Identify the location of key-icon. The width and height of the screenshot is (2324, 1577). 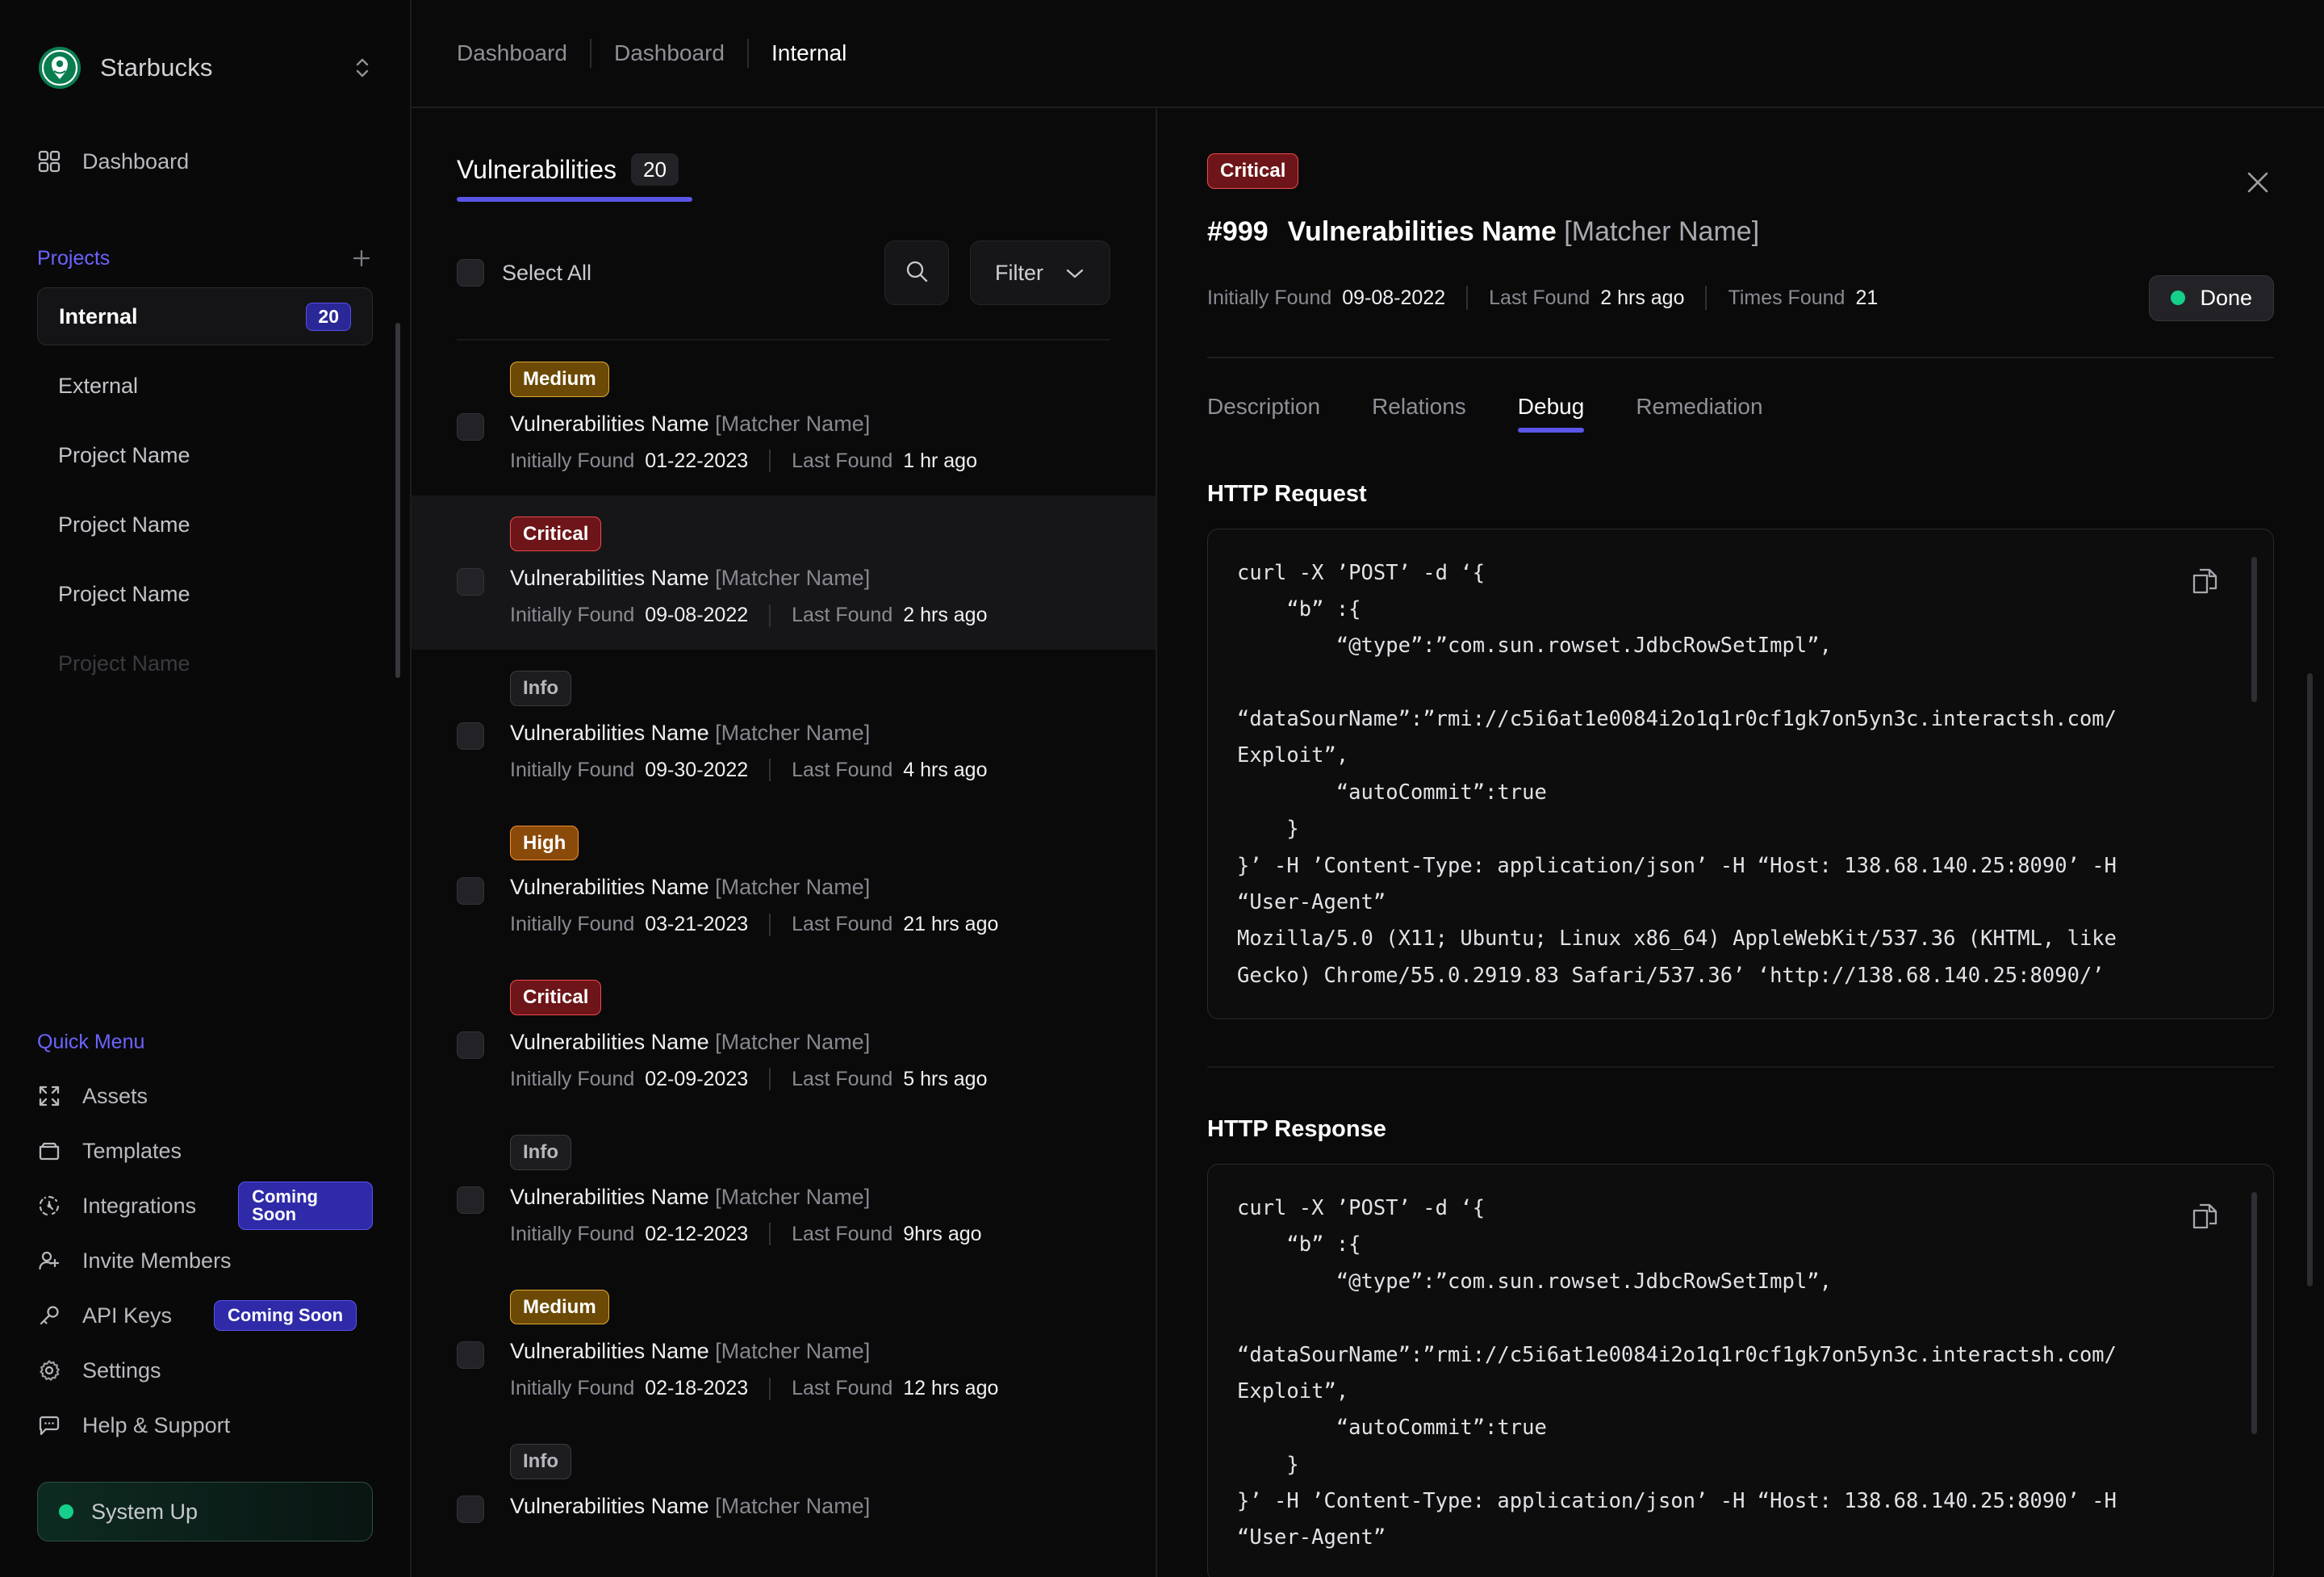
(49, 1315).